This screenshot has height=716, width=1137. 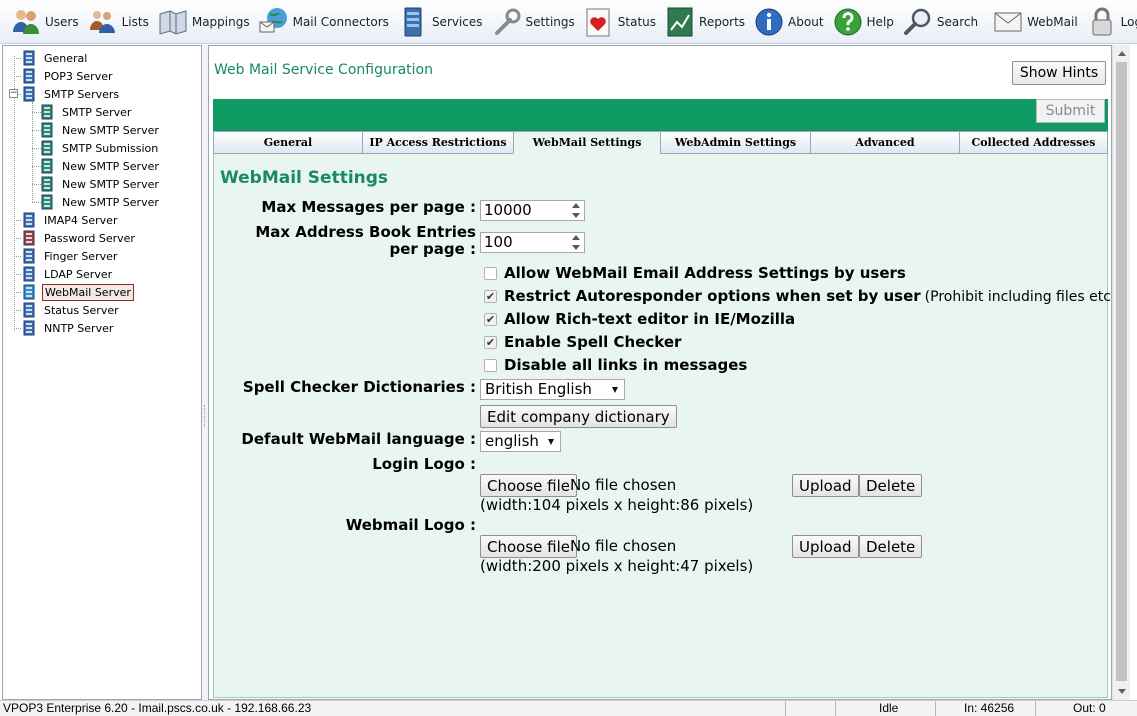 I want to click on scroll-up-arrow-icon, so click(x=1122, y=53).